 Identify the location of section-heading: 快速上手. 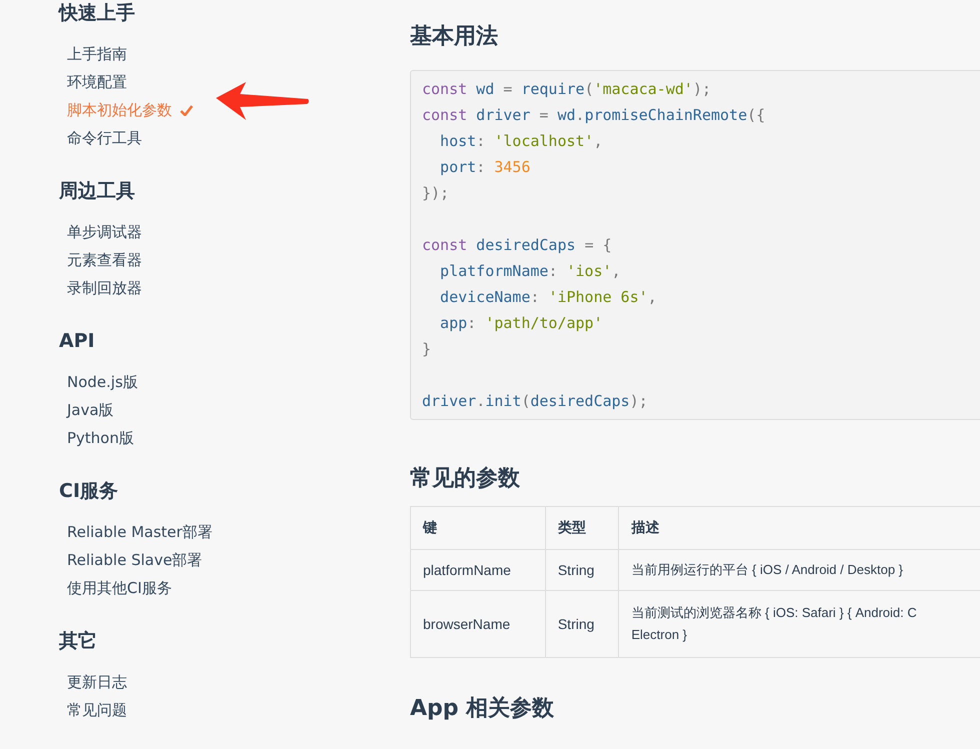
(97, 13).